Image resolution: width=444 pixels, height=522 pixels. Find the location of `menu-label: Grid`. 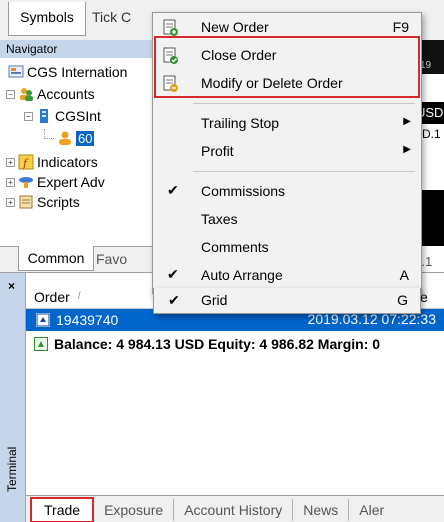

menu-label: Grid is located at coordinates (214, 300).